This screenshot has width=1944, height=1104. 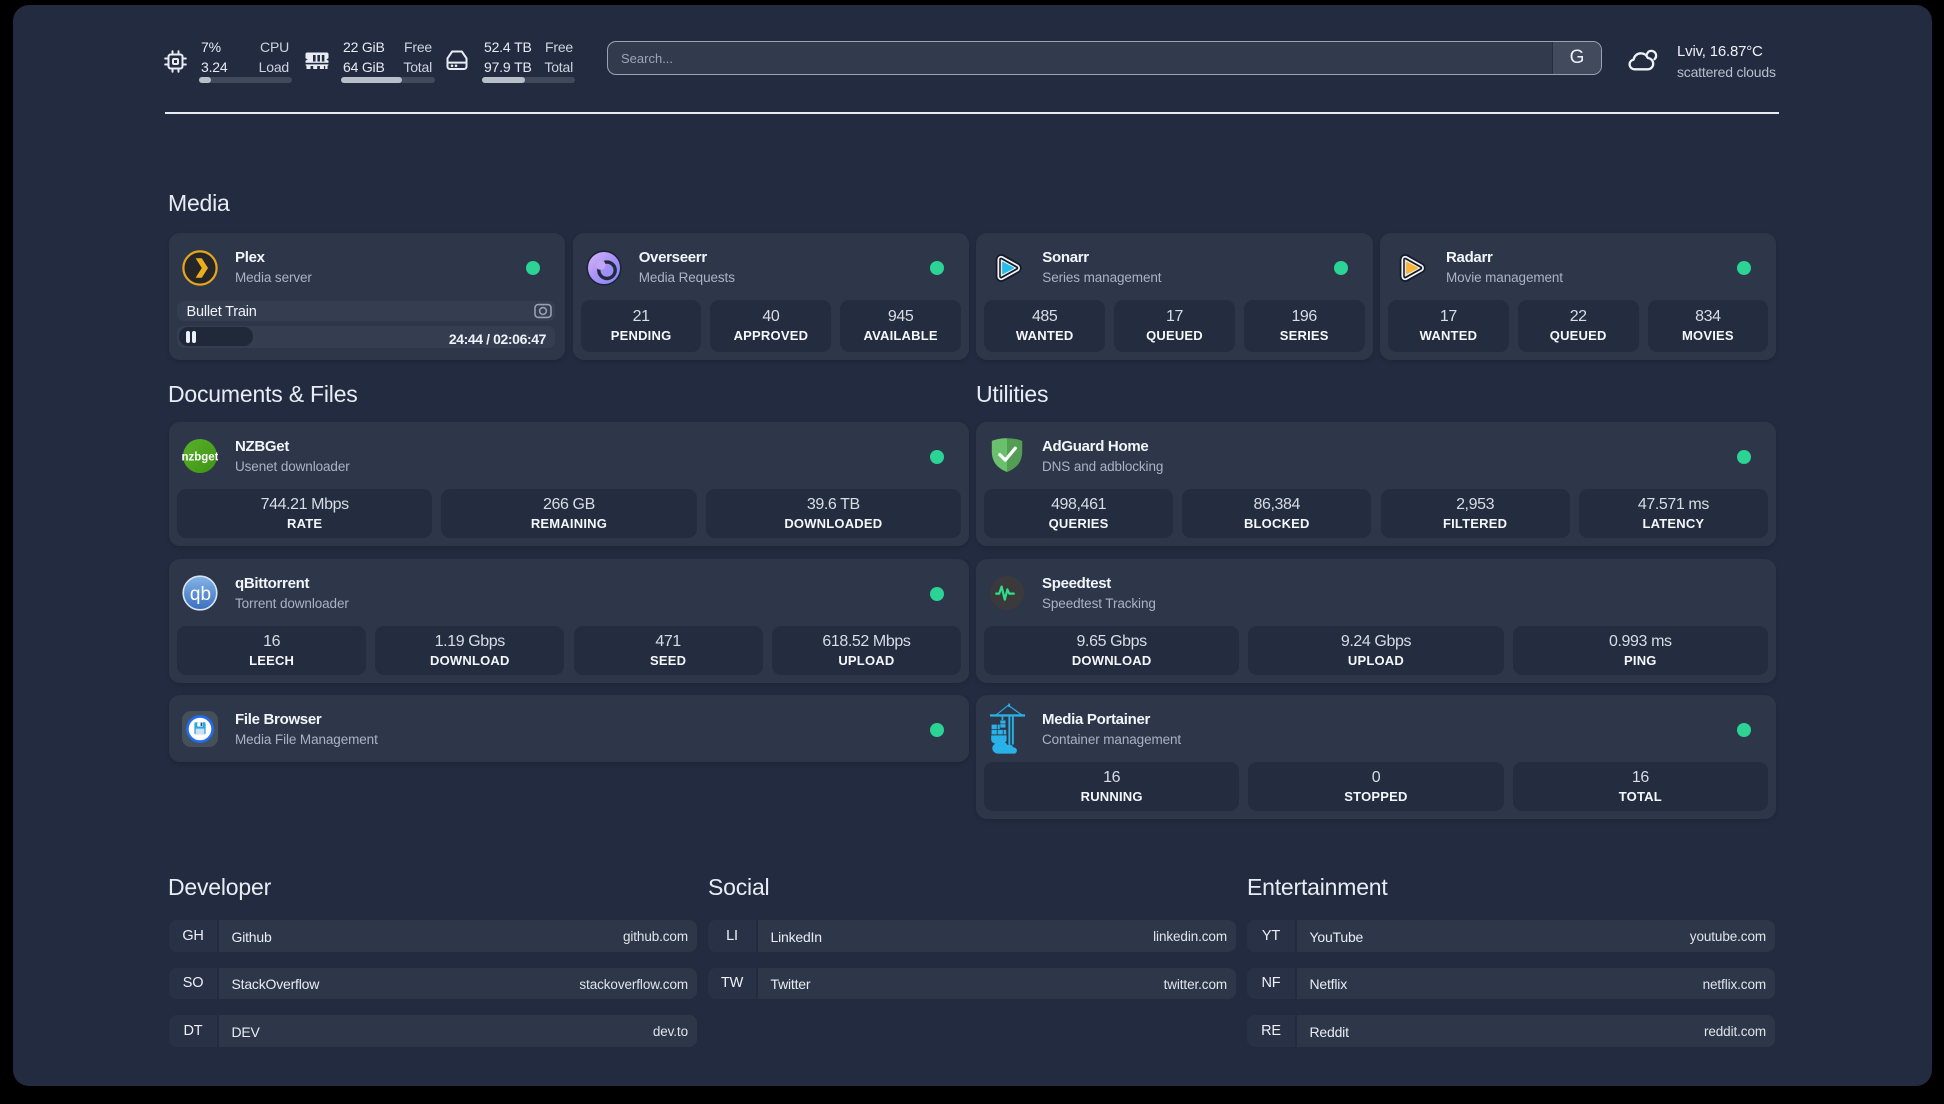 What do you see at coordinates (200, 458) in the screenshot?
I see `svg-text: nzbget` at bounding box center [200, 458].